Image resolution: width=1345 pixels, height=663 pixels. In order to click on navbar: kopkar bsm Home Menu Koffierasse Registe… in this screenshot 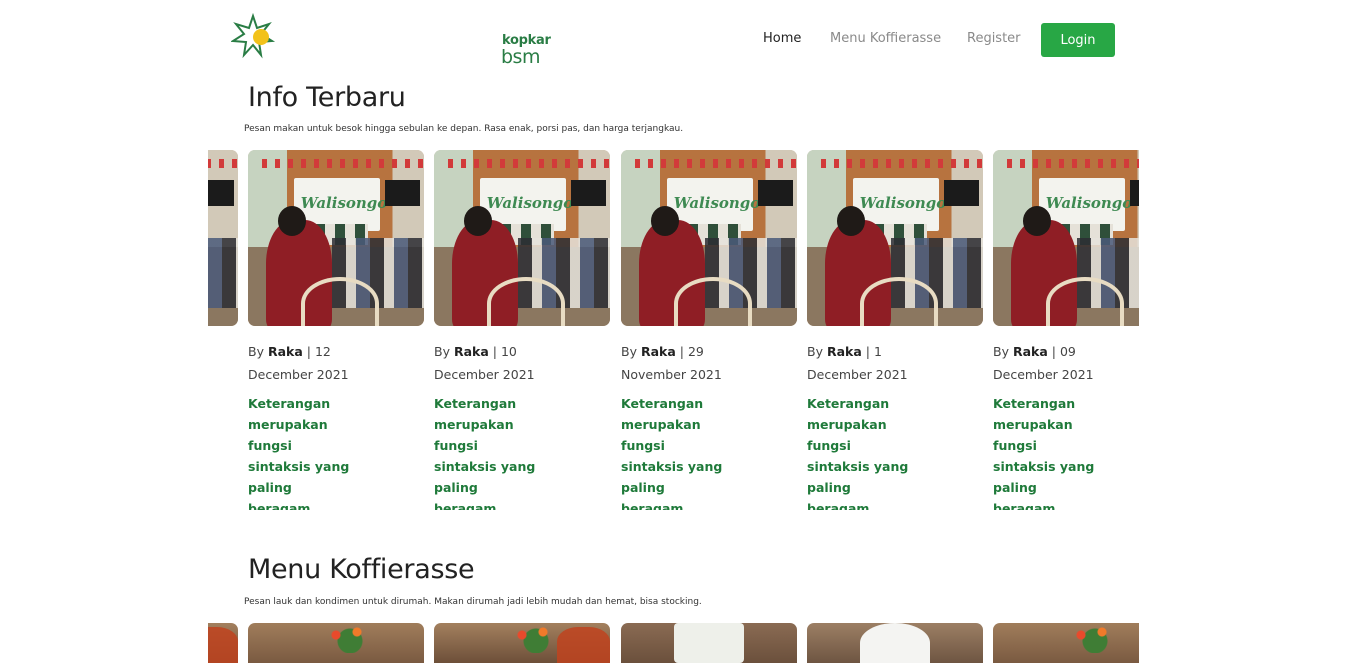, I will do `click(672, 40)`.